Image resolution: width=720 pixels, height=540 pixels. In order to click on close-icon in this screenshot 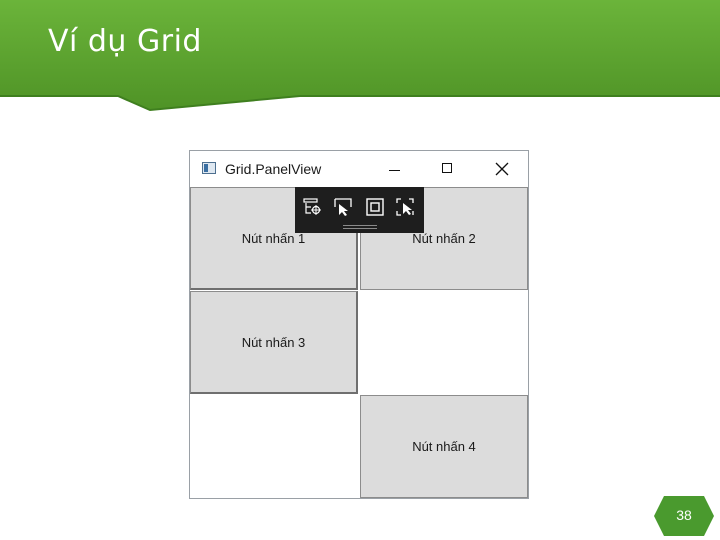, I will do `click(502, 169)`.